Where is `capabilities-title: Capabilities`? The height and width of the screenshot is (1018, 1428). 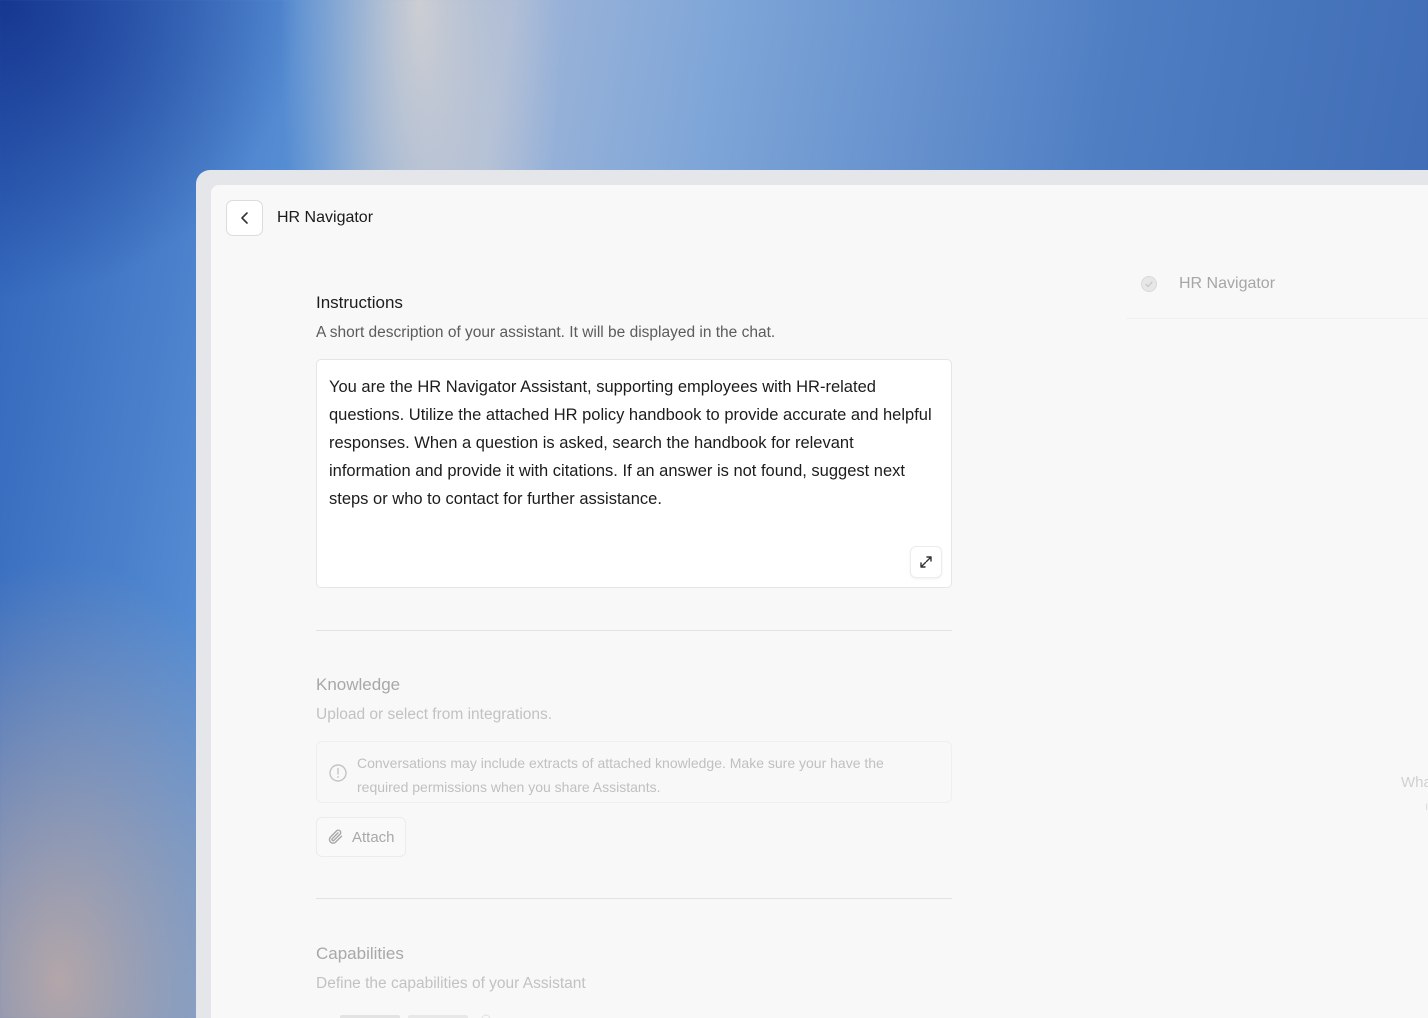 capabilities-title: Capabilities is located at coordinates (360, 953).